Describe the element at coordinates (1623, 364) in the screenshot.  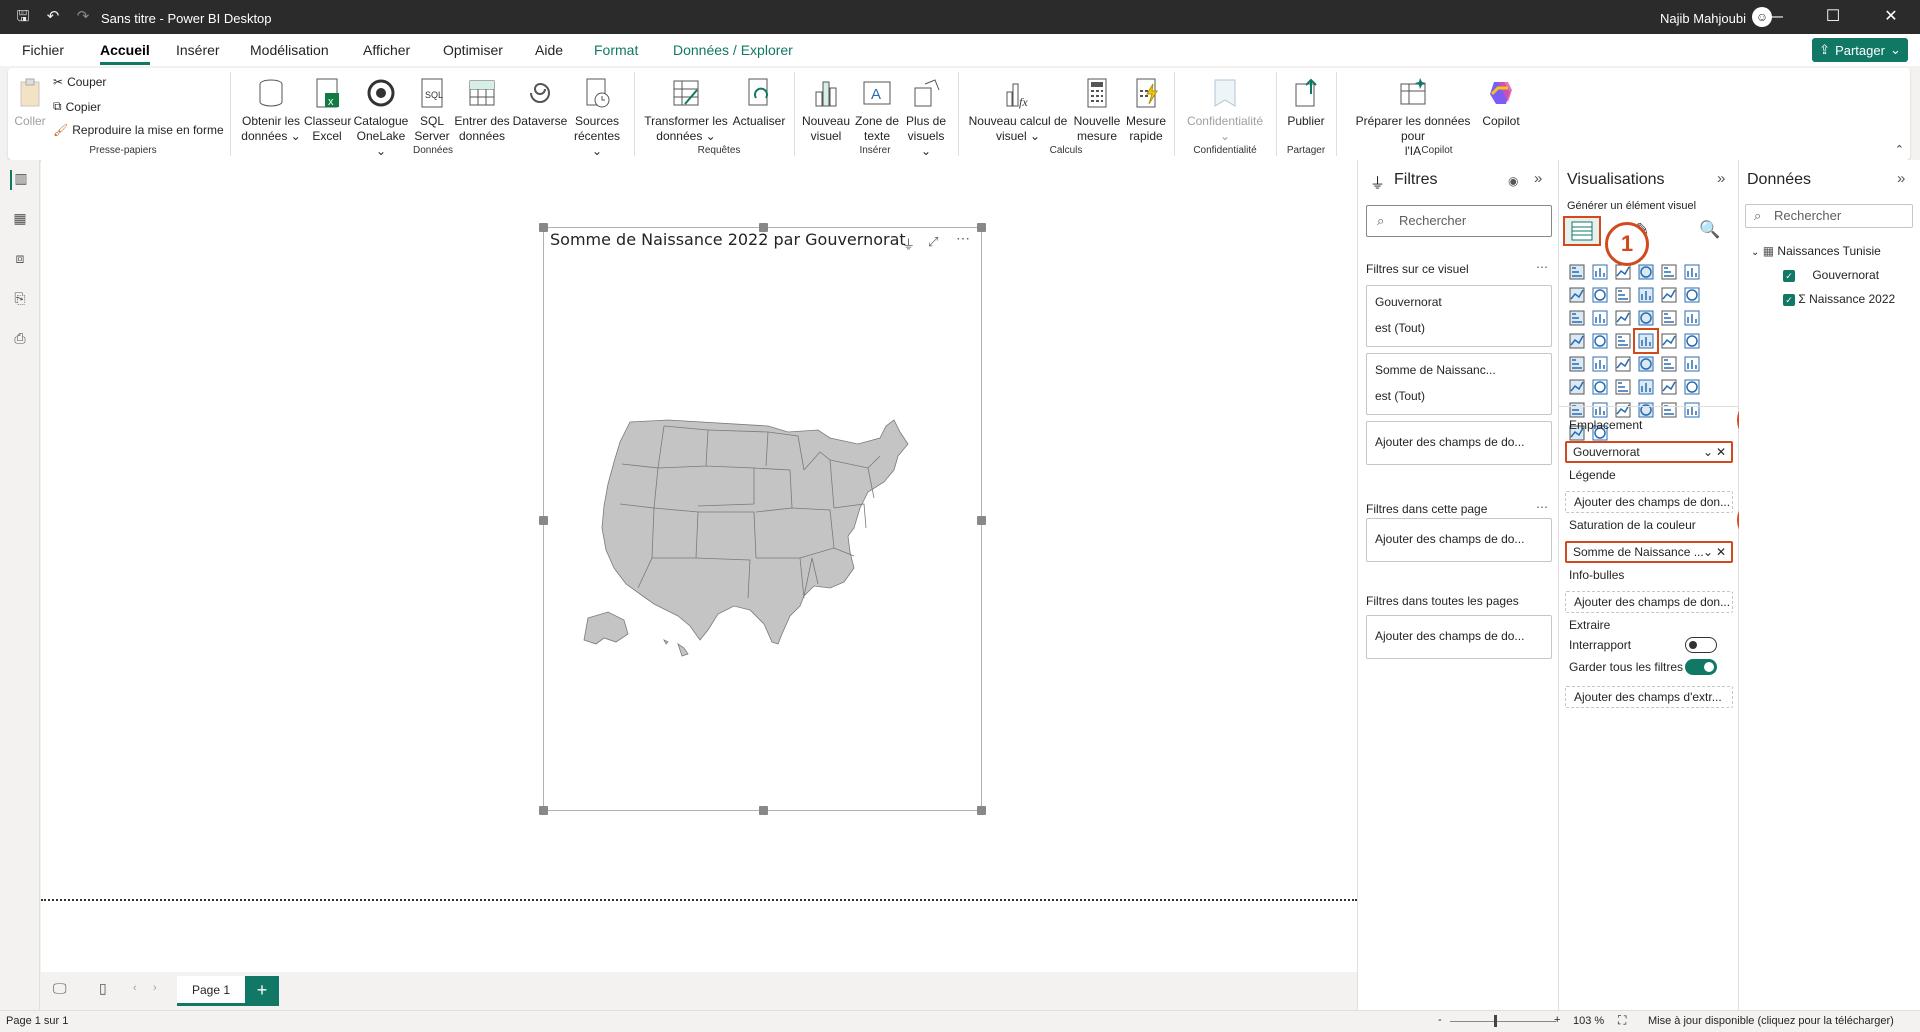
I see `kpi-icon` at that location.